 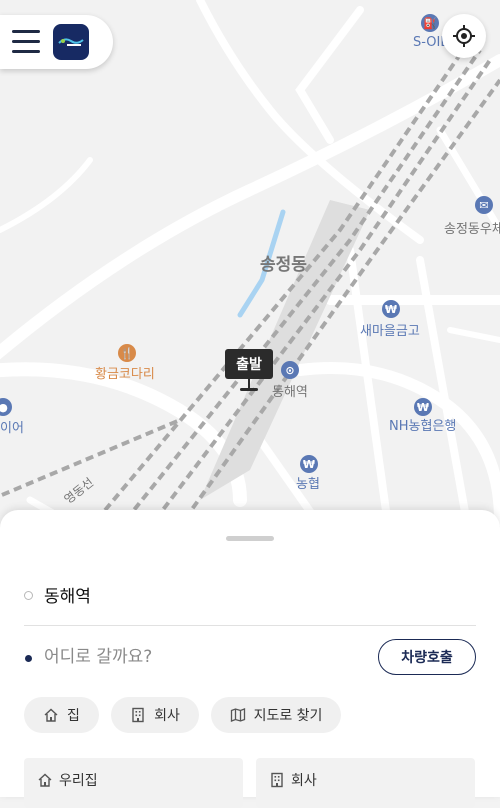 I want to click on divider, so click(x=250, y=625).